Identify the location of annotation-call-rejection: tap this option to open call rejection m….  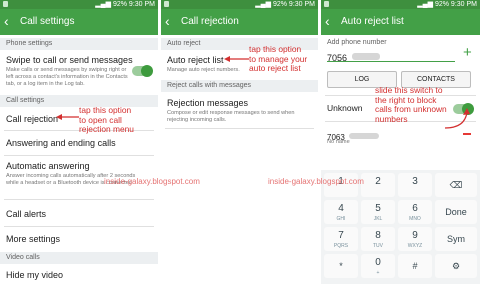
(106, 119).